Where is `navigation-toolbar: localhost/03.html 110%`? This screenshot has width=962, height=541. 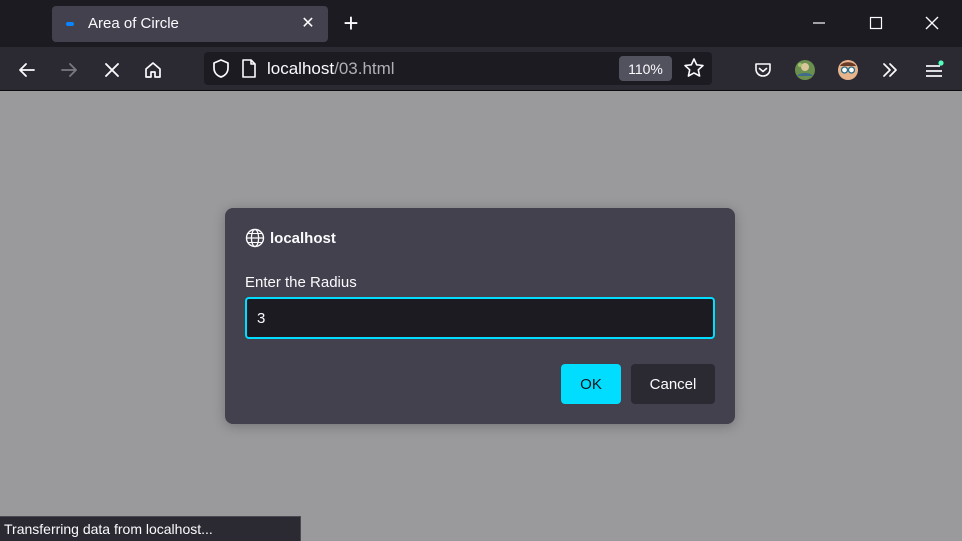 navigation-toolbar: localhost/03.html 110% is located at coordinates (481, 69).